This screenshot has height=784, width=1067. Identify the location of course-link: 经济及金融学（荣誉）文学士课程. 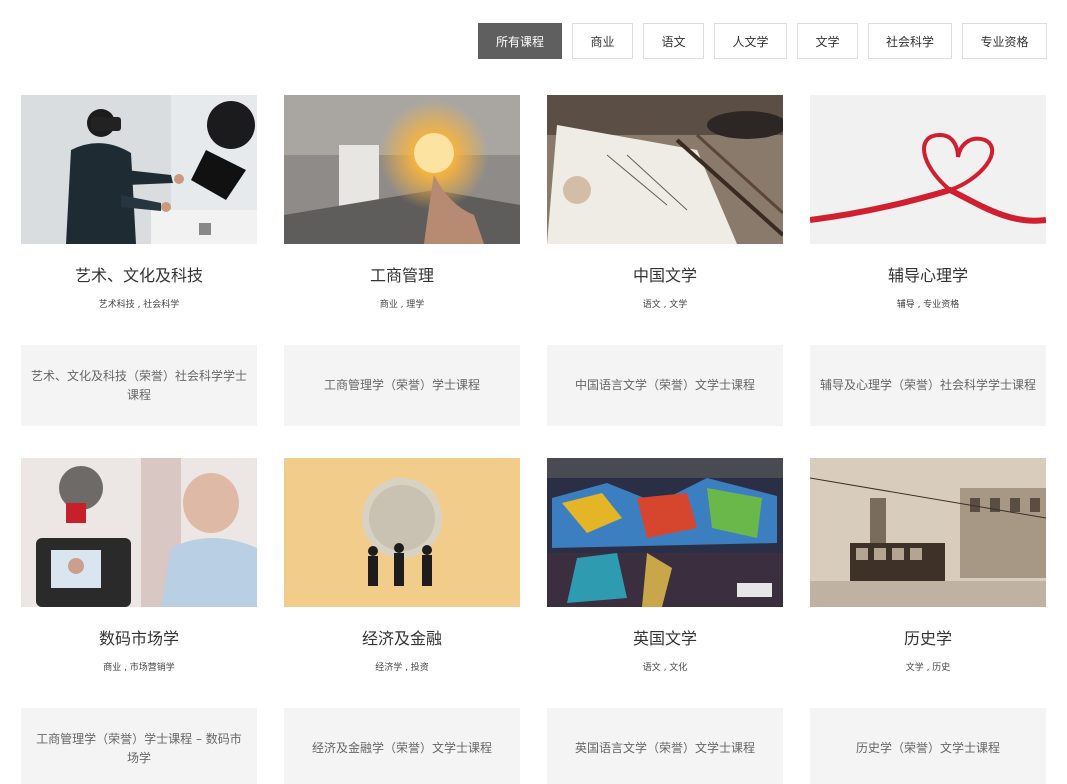
(402, 746).